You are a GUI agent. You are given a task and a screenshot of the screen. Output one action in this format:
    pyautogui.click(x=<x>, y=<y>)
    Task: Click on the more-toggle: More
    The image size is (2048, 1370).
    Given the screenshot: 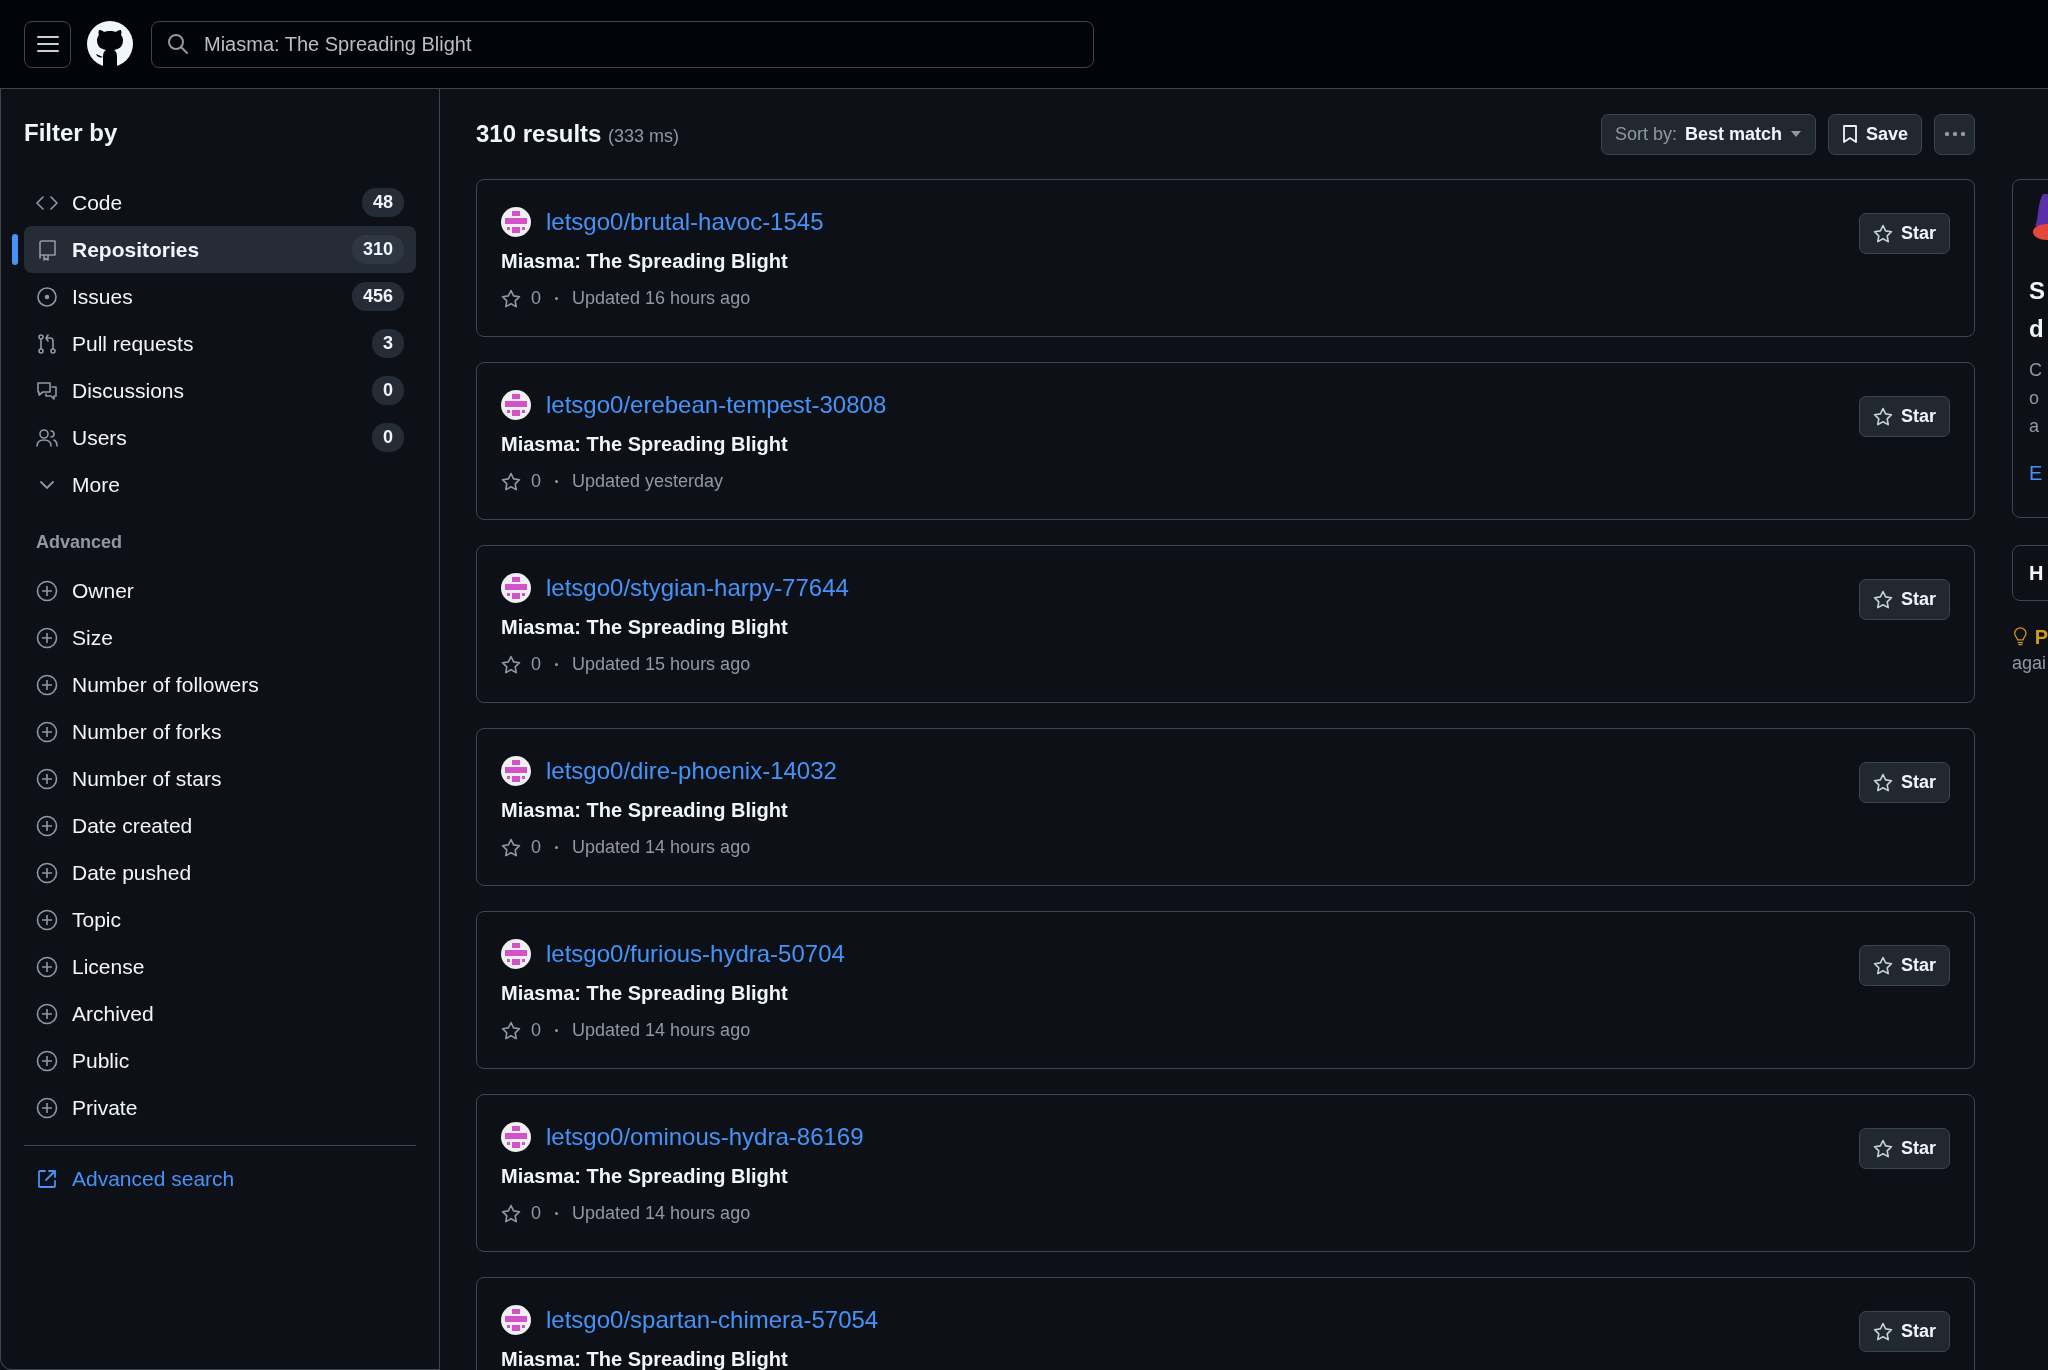 What is the action you would take?
    pyautogui.click(x=220, y=484)
    